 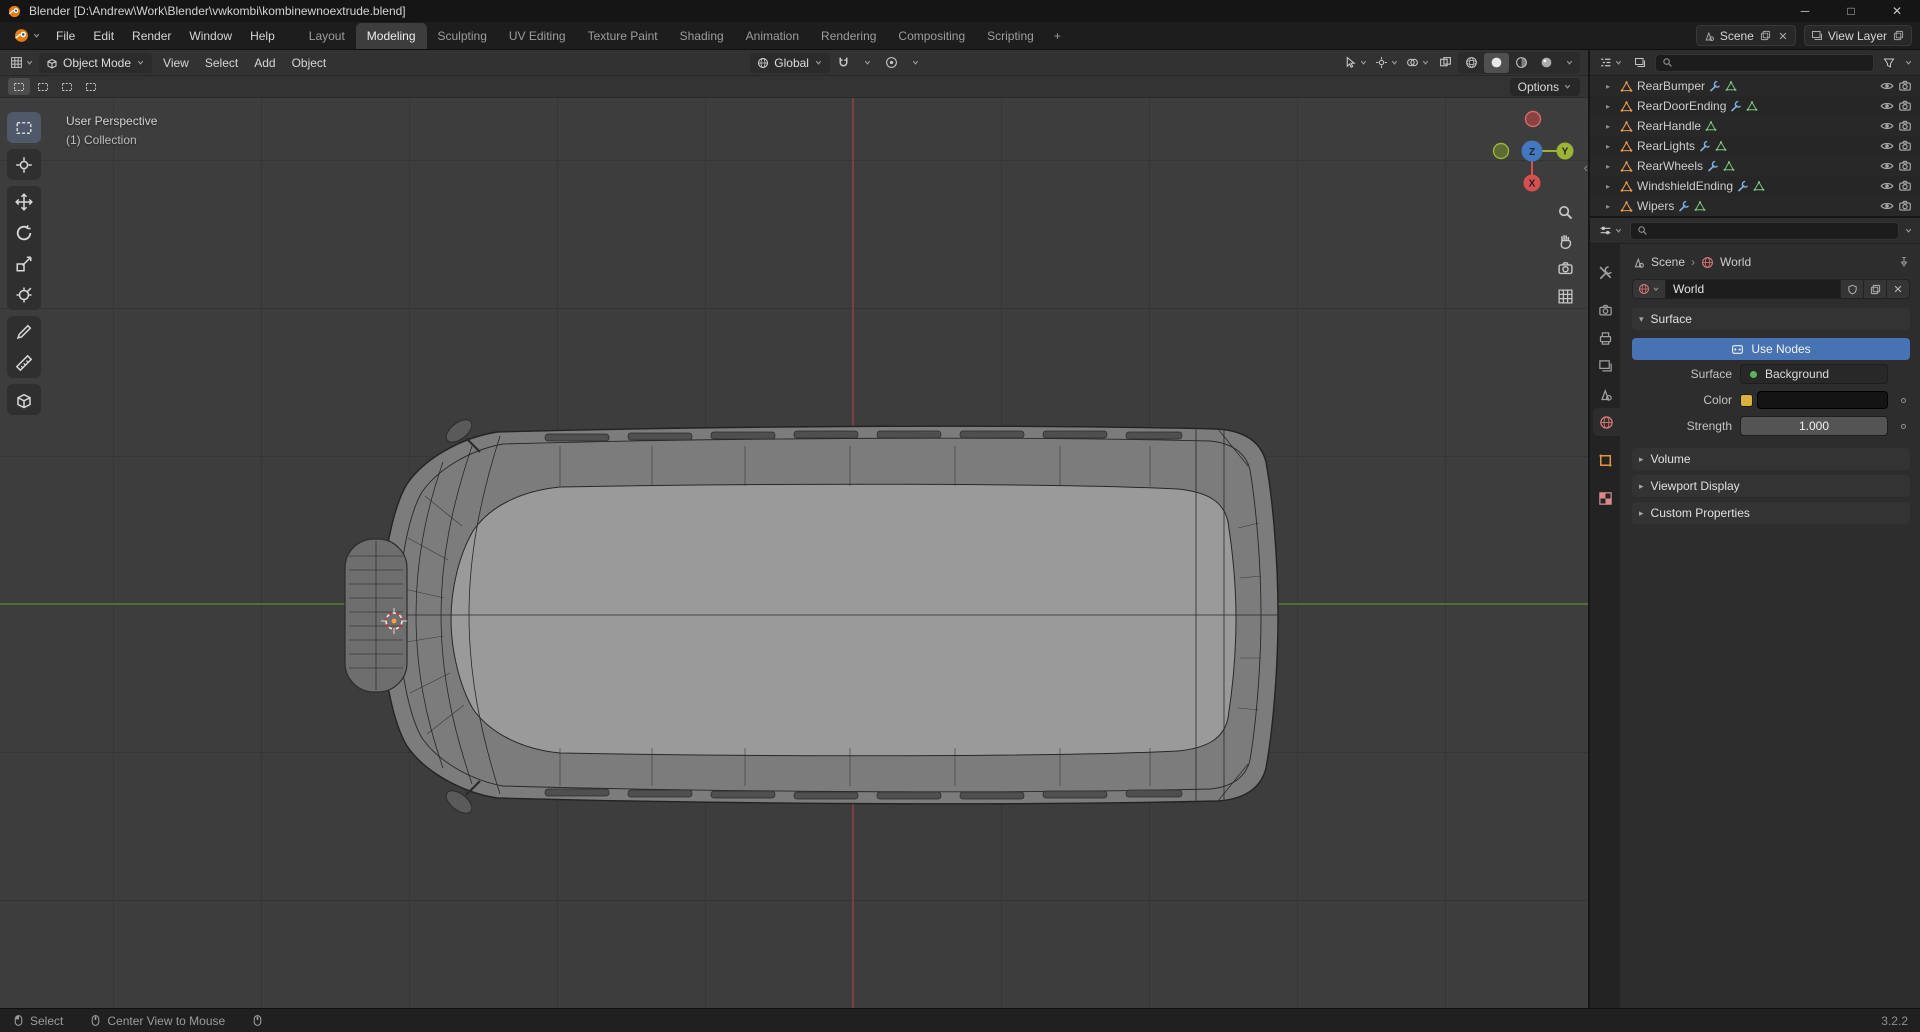 I want to click on fake-user-button, so click(x=1852, y=289).